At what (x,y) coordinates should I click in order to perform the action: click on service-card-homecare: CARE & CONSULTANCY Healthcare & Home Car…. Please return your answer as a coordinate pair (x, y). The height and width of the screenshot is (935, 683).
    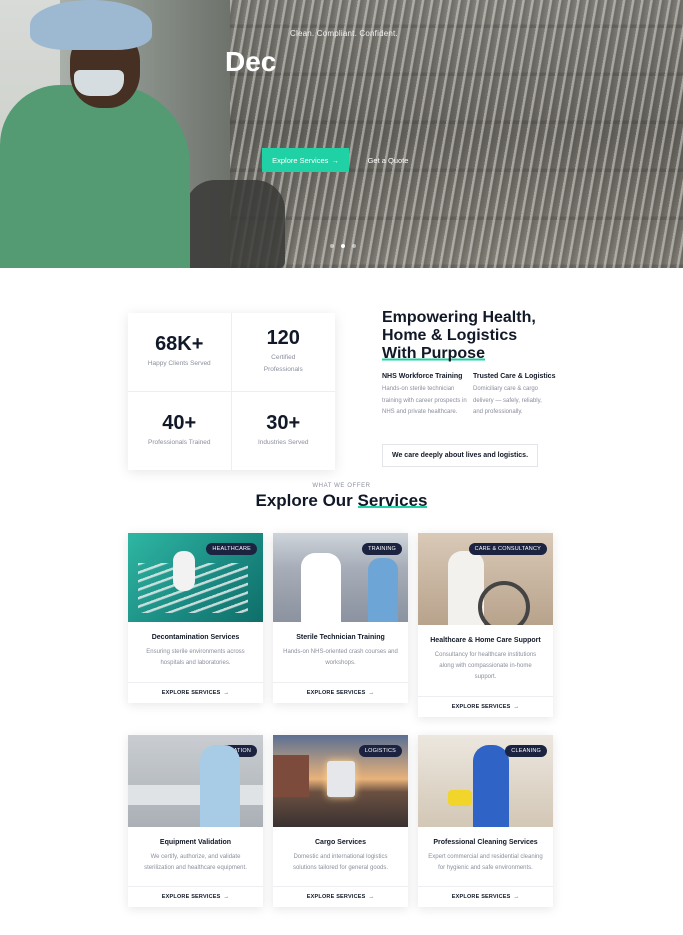
    Looking at the image, I should click on (485, 625).